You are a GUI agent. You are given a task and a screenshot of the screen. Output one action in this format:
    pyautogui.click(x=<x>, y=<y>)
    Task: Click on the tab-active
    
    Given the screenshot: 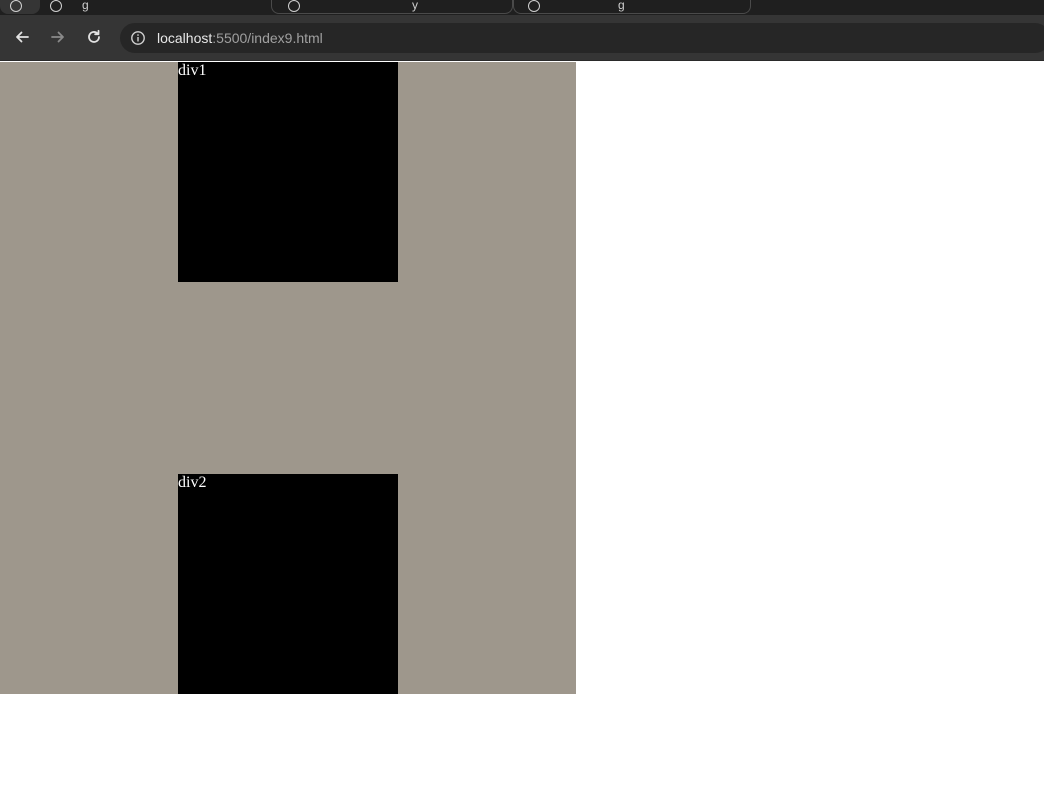 What is the action you would take?
    pyautogui.click(x=20, y=7)
    